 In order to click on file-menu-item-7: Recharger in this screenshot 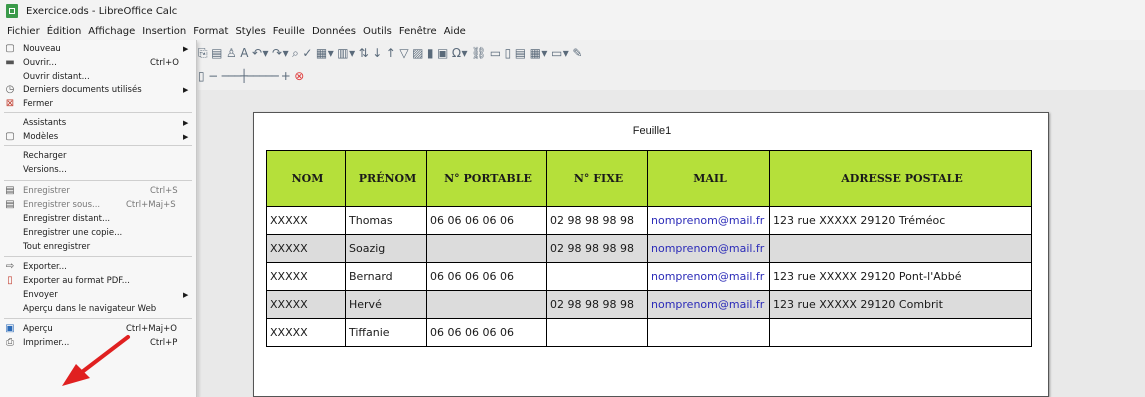, I will do `click(98, 156)`.